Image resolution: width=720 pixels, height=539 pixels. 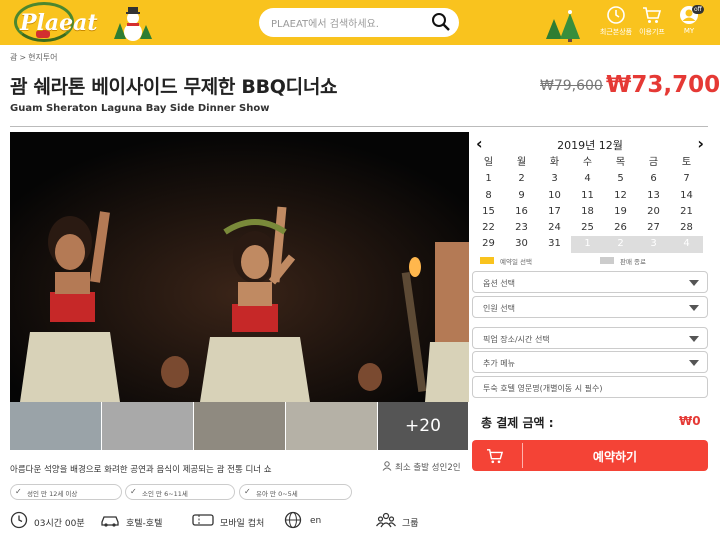 I want to click on calendar-day: 5, so click(x=620, y=179).